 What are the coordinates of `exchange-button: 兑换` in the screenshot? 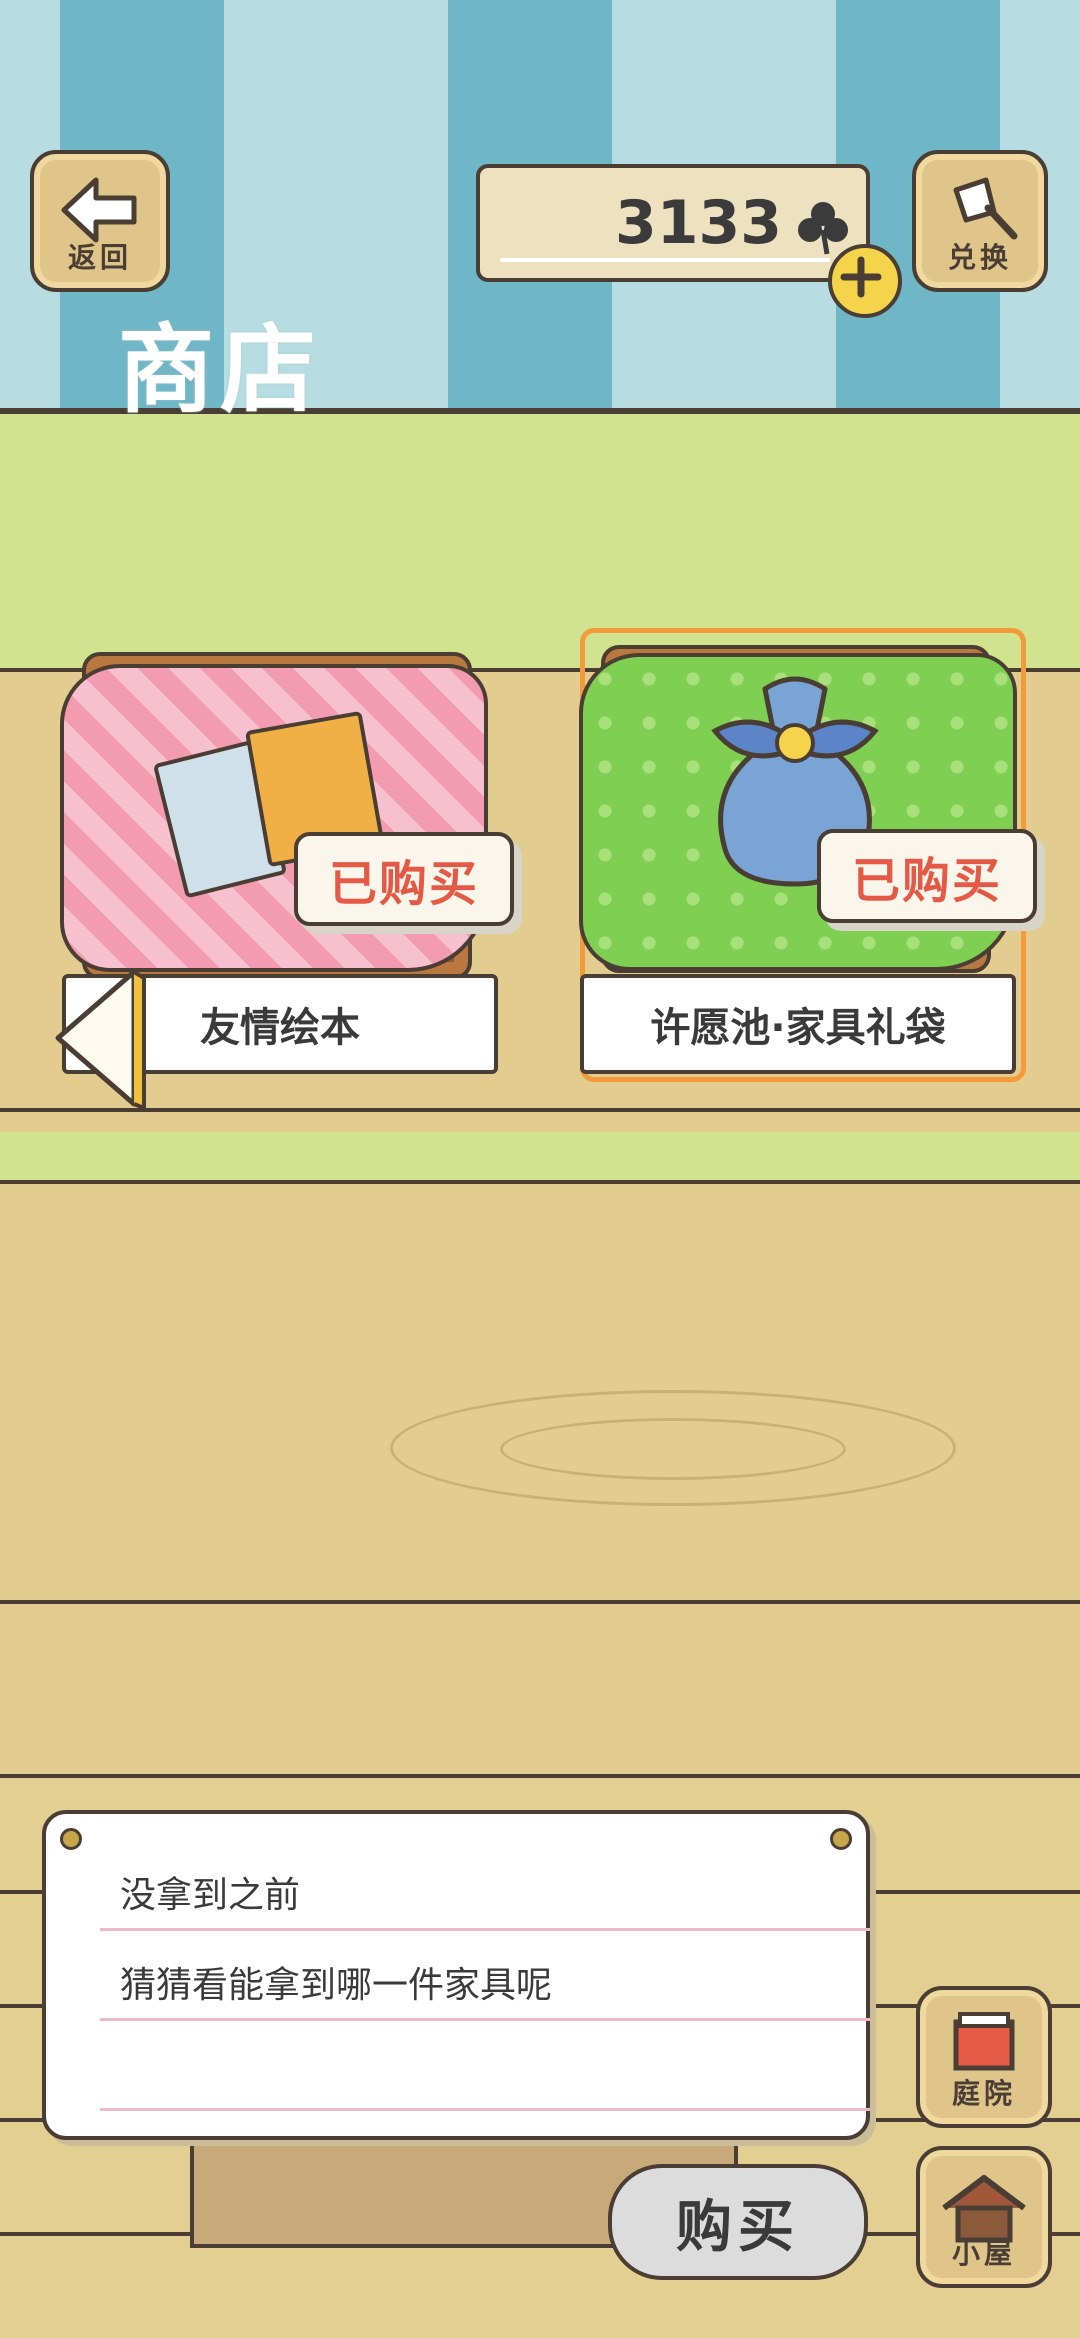 It's located at (980, 221).